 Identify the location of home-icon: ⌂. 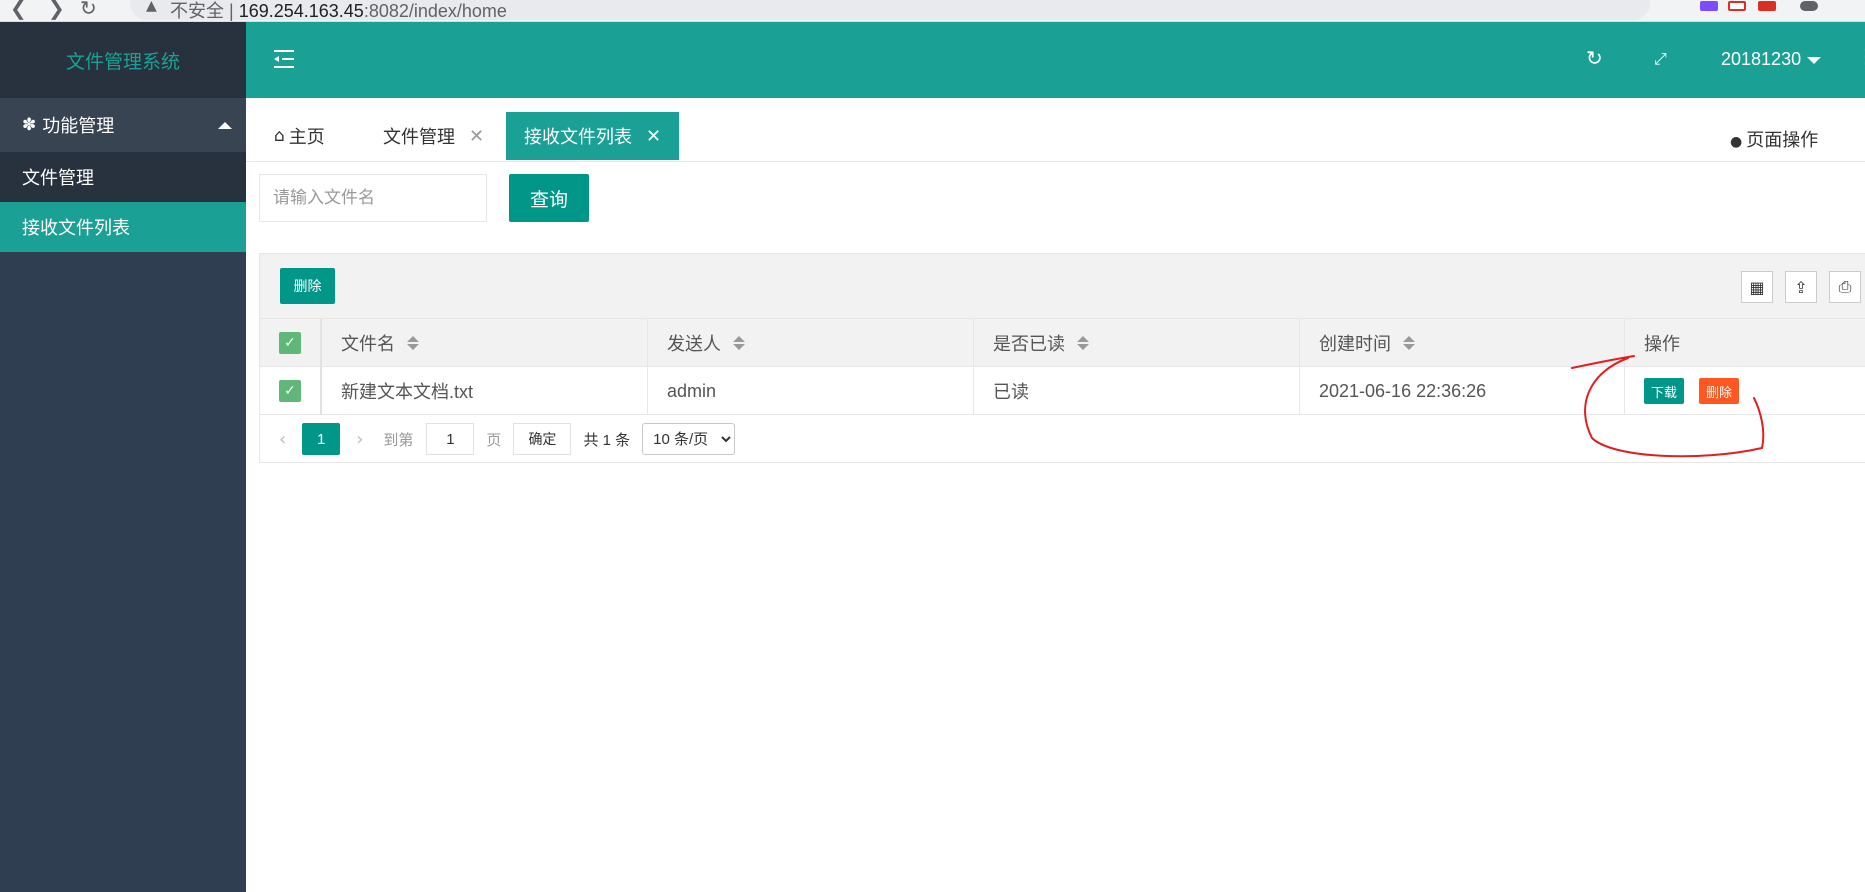
(279, 136).